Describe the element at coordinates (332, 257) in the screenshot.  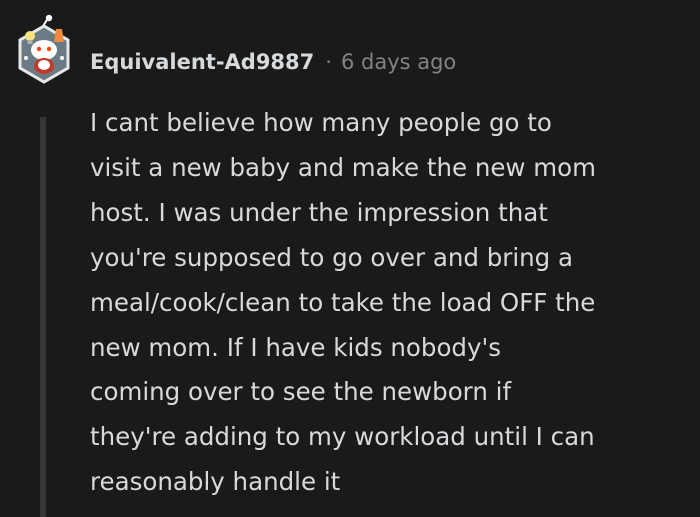
I see `comment-body-line: you're supposed to go over and bring a` at that location.